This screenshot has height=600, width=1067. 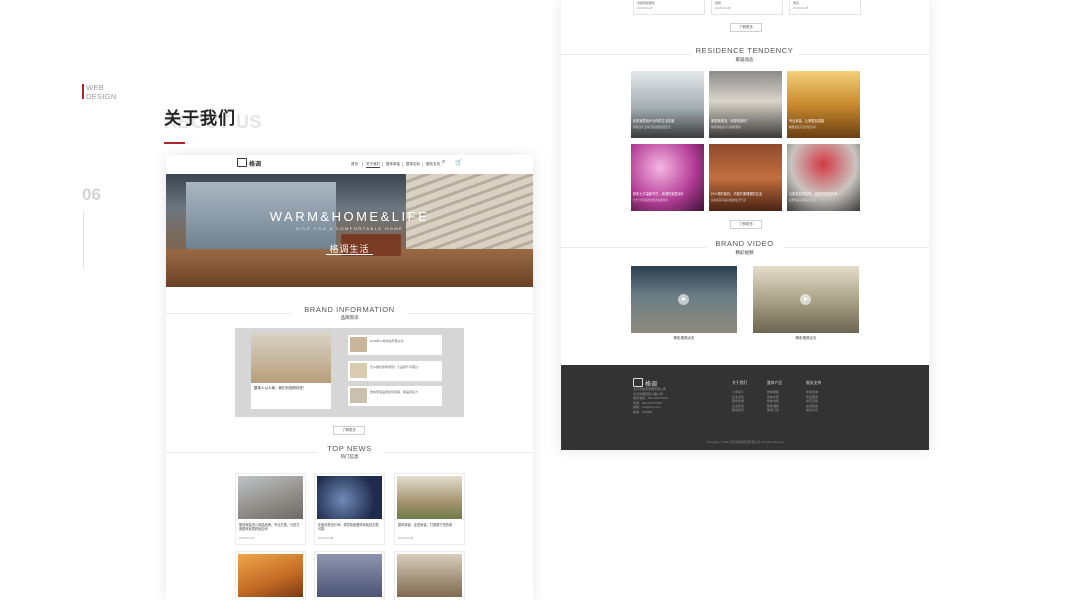 I want to click on brand-row-title: 2018年xx城市站开幕仪式, so click(x=387, y=341).